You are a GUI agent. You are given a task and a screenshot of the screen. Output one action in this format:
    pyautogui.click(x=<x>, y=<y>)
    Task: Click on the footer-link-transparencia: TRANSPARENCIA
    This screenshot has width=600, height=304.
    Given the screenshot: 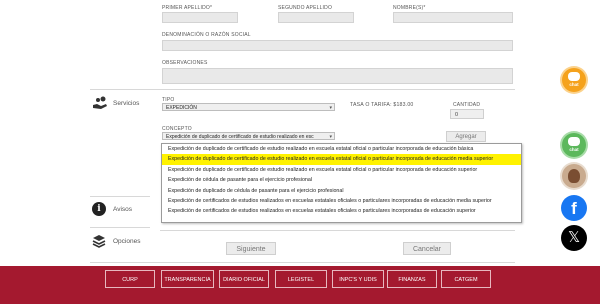 What is the action you would take?
    pyautogui.click(x=187, y=279)
    